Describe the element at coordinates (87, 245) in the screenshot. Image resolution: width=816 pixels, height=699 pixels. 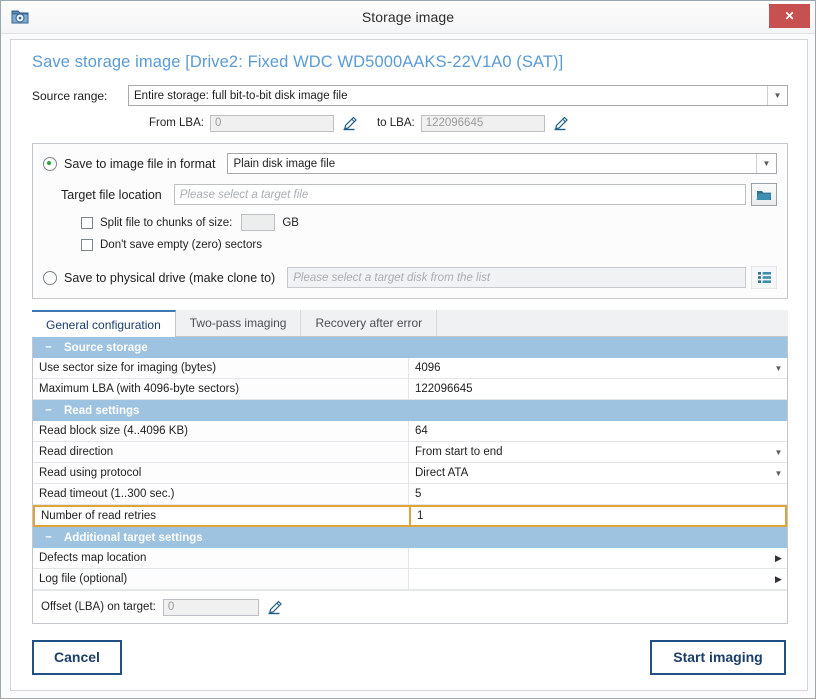
I see `skip-empty-checkbox` at that location.